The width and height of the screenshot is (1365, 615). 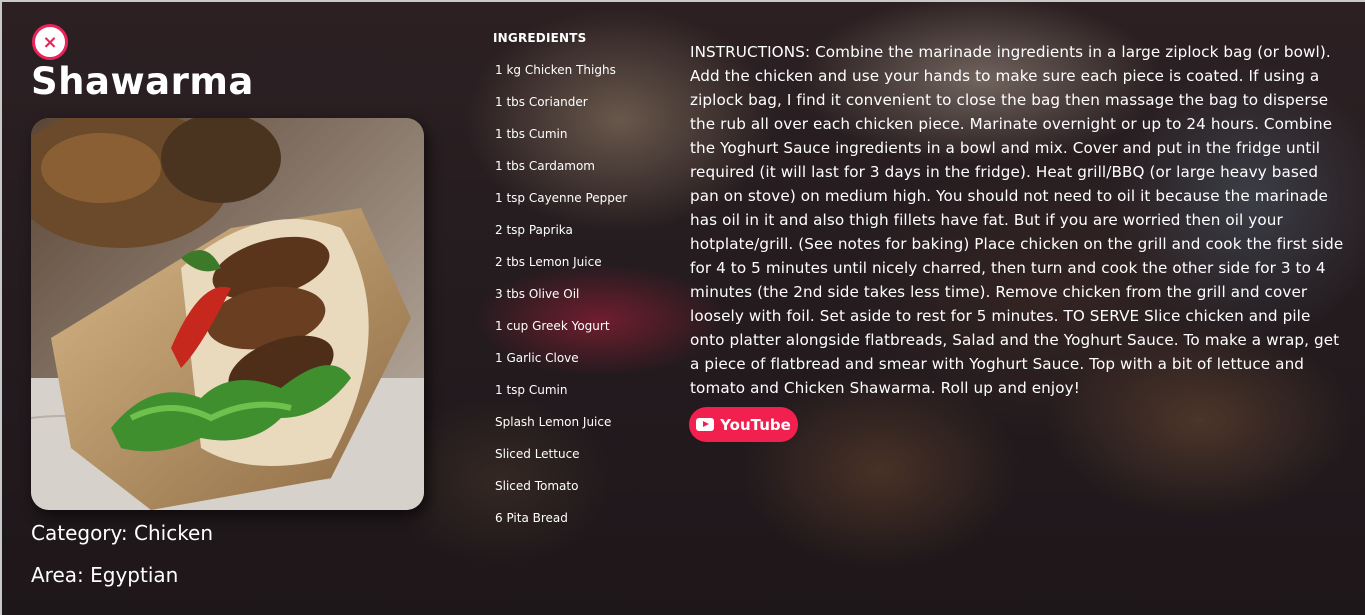 What do you see at coordinates (531, 134) in the screenshot?
I see `ingredient-item: 1 tbs Cumin` at bounding box center [531, 134].